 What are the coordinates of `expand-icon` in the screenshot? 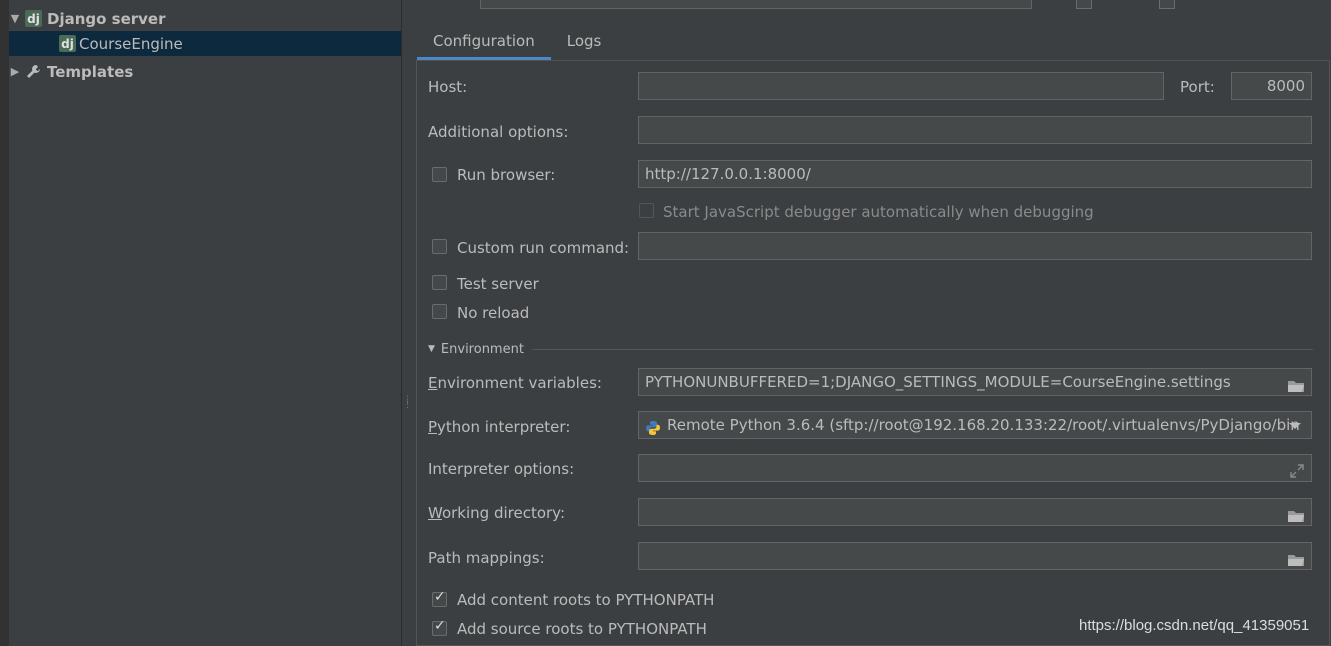 It's located at (1297, 469).